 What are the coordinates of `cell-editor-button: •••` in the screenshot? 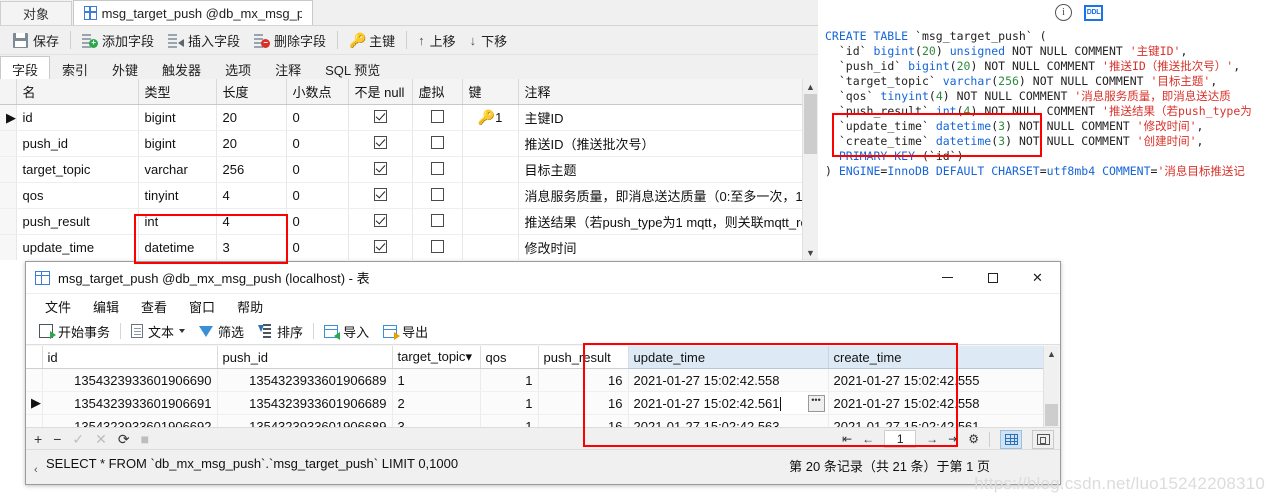 It's located at (816, 403).